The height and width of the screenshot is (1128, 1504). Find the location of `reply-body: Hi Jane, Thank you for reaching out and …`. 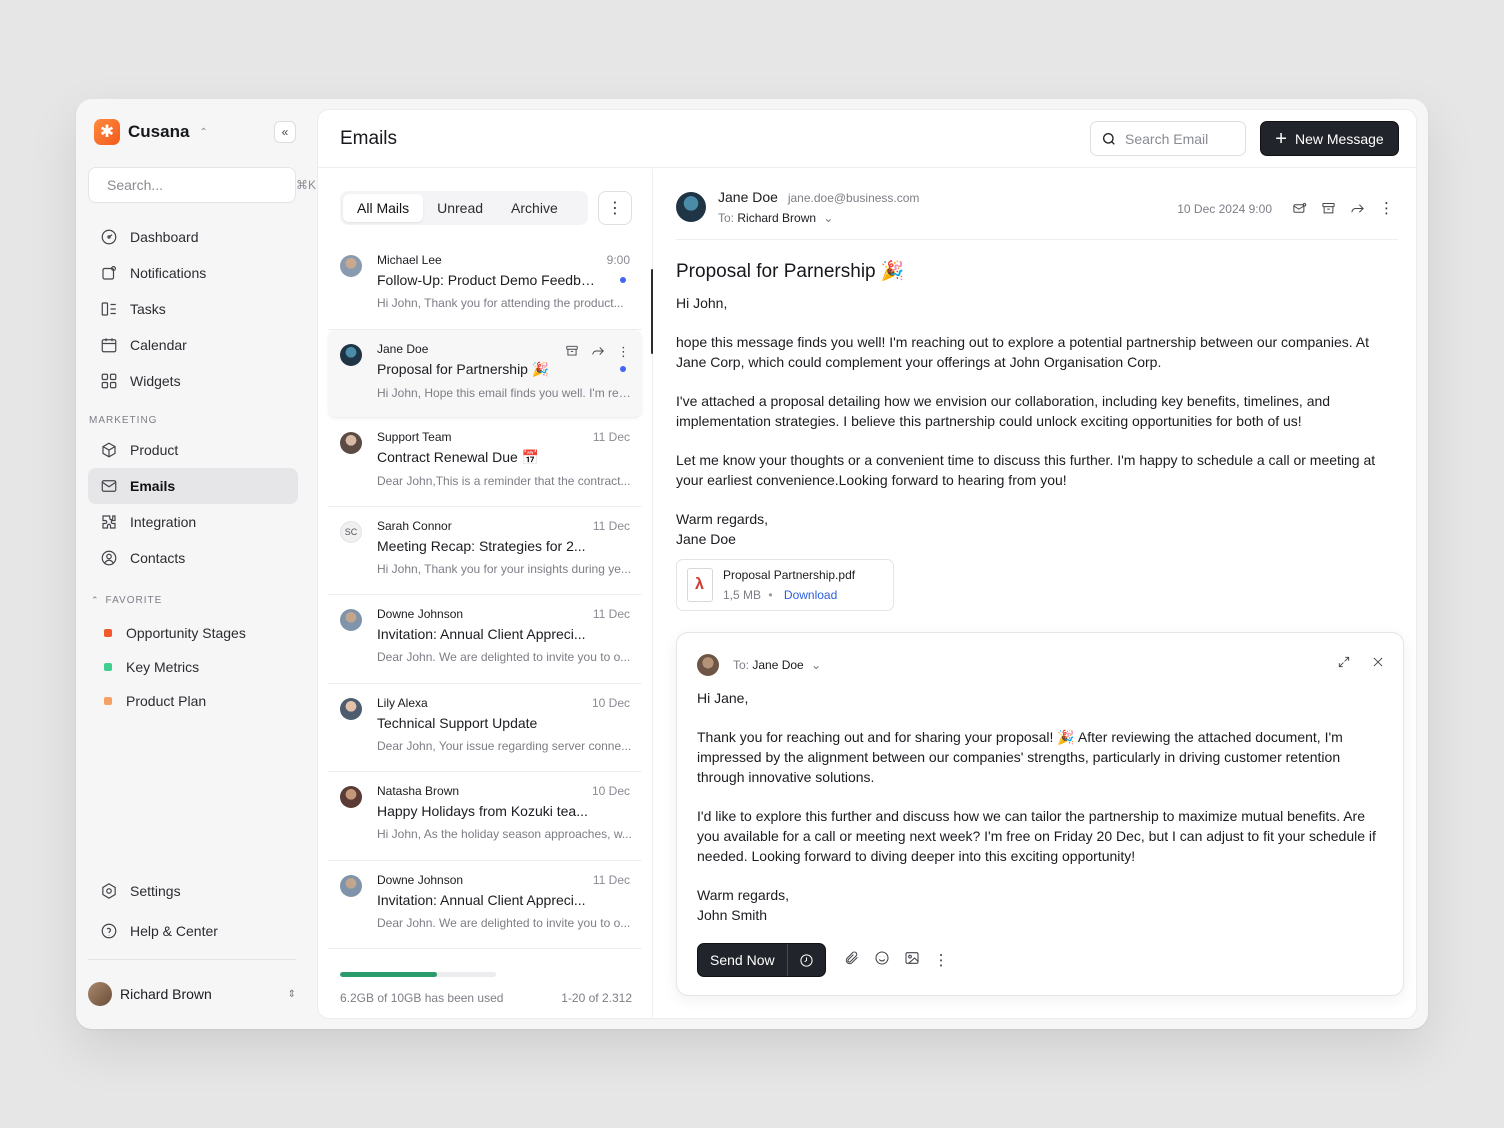

reply-body: Hi Jane, Thank you for reaching out and … is located at coordinates (1042, 806).